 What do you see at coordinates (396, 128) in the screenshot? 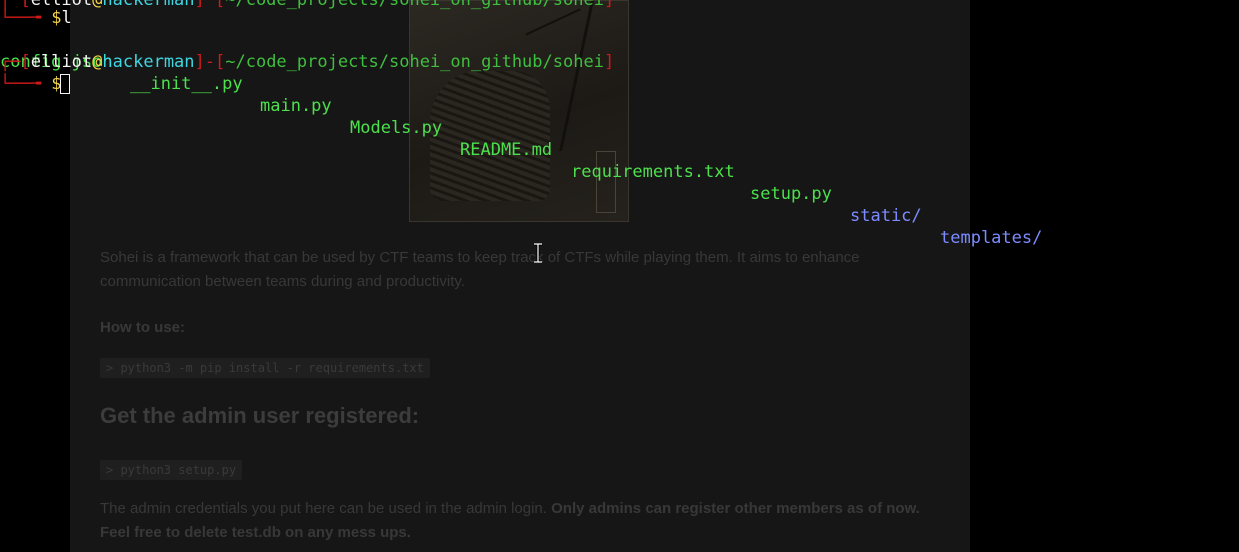
I see `ls-item-models-py: Models.py` at bounding box center [396, 128].